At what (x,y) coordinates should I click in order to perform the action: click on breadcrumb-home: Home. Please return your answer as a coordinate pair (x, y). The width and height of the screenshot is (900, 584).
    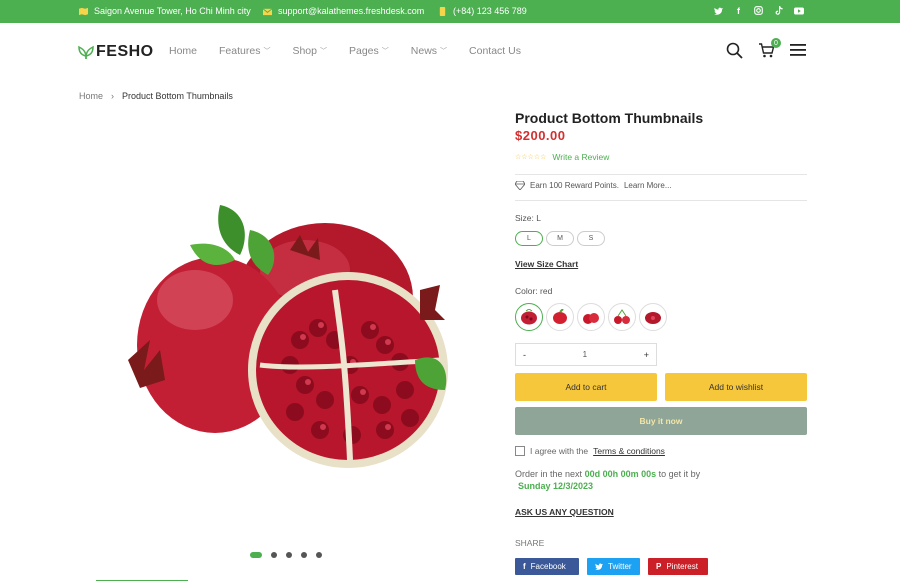
    Looking at the image, I should click on (91, 96).